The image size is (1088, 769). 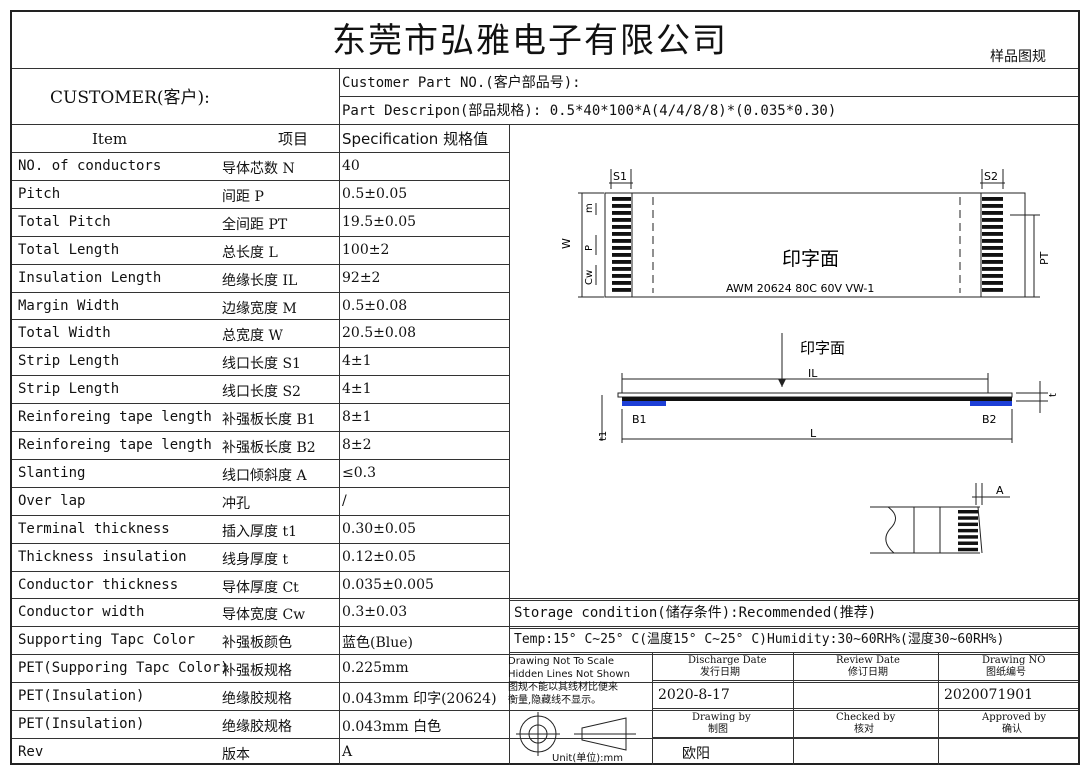 What do you see at coordinates (366, 249) in the screenshot?
I see `spec-value: 100±2` at bounding box center [366, 249].